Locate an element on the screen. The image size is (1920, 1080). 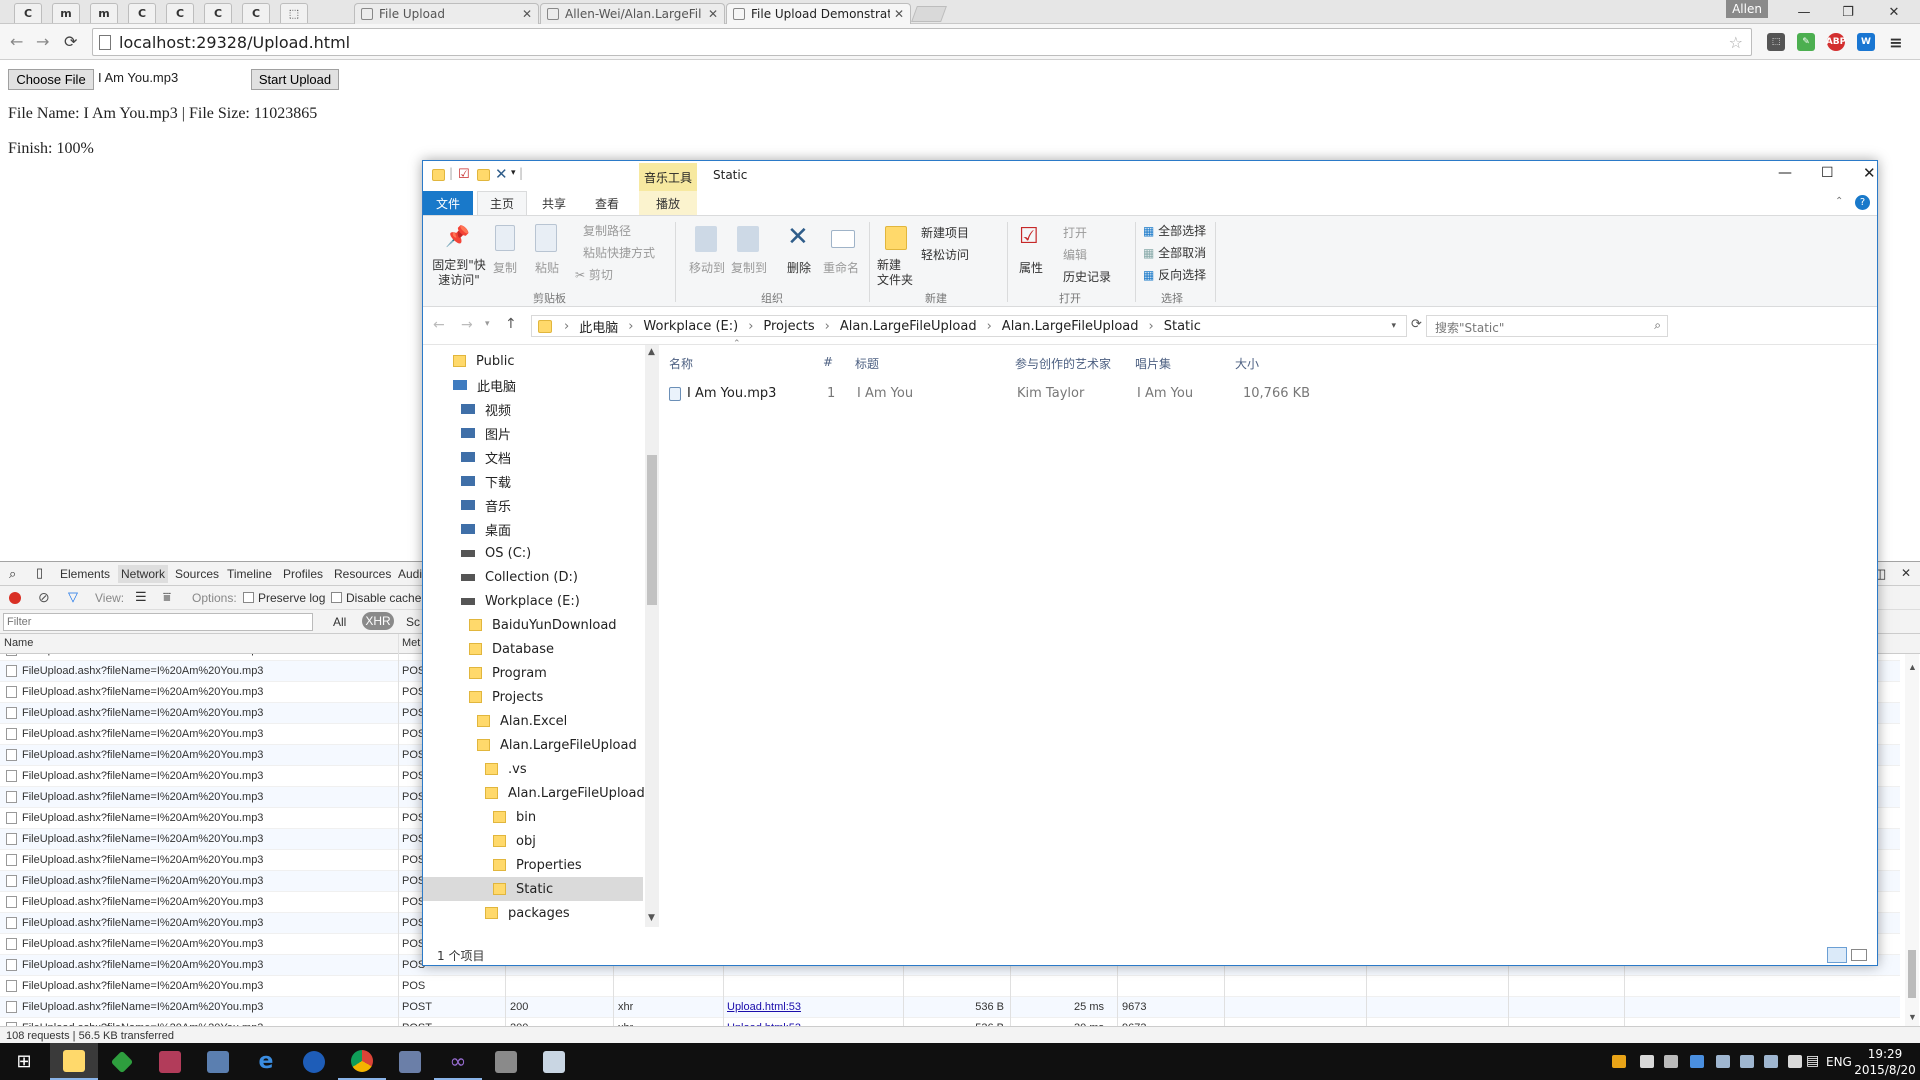
nav-scrollbar-thumb is located at coordinates (652, 530).